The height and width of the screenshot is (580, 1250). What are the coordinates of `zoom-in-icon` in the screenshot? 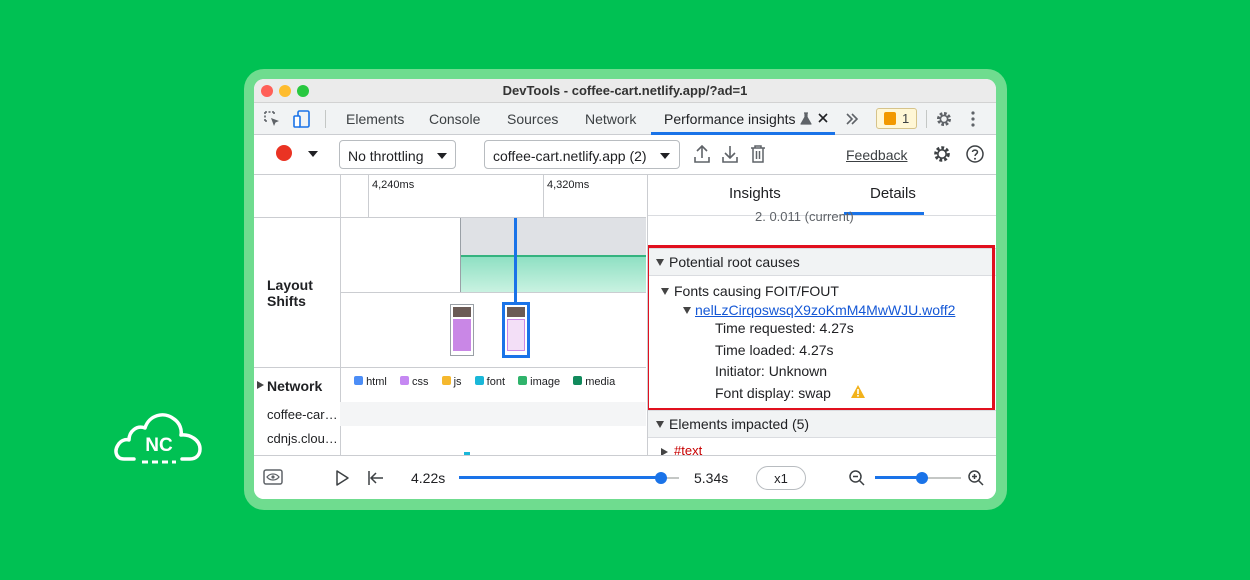 It's located at (976, 478).